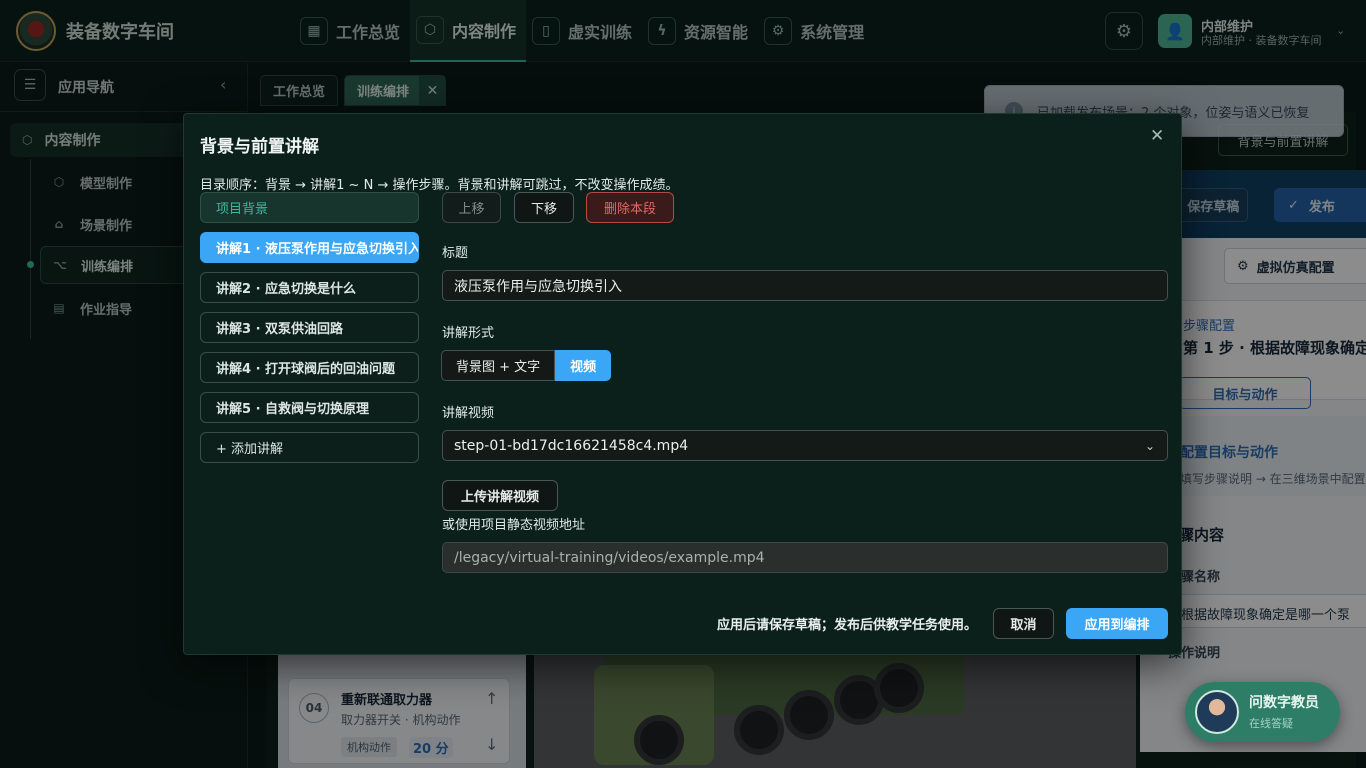 The width and height of the screenshot is (1366, 768). Describe the element at coordinates (583, 365) in the screenshot. I see `radio-video: 视频` at that location.